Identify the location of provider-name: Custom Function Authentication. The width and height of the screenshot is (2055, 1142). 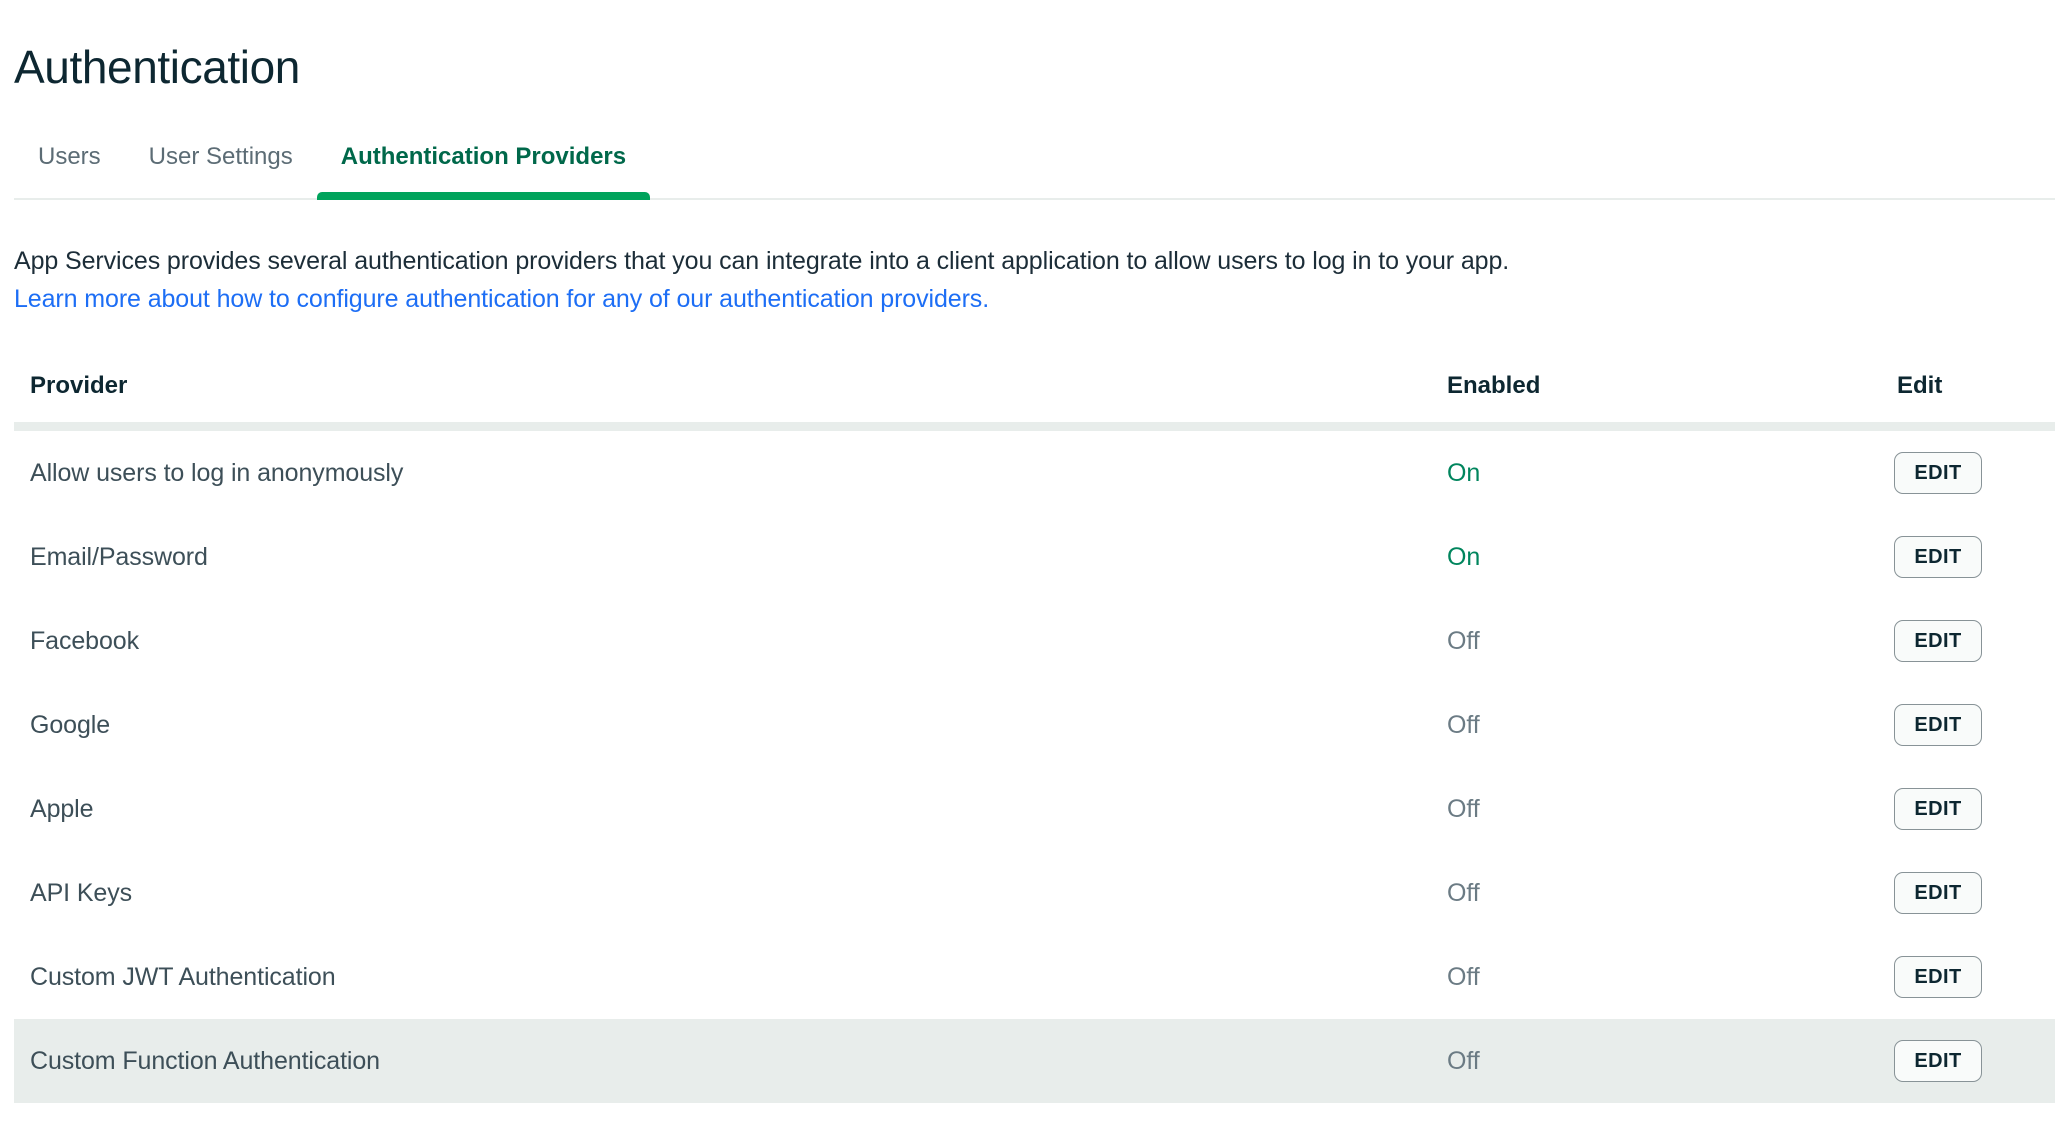
(205, 1061).